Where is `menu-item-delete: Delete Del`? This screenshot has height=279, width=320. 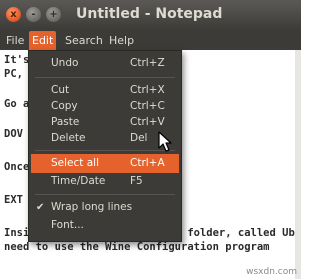 menu-item-delete: Delete Del is located at coordinates (105, 138).